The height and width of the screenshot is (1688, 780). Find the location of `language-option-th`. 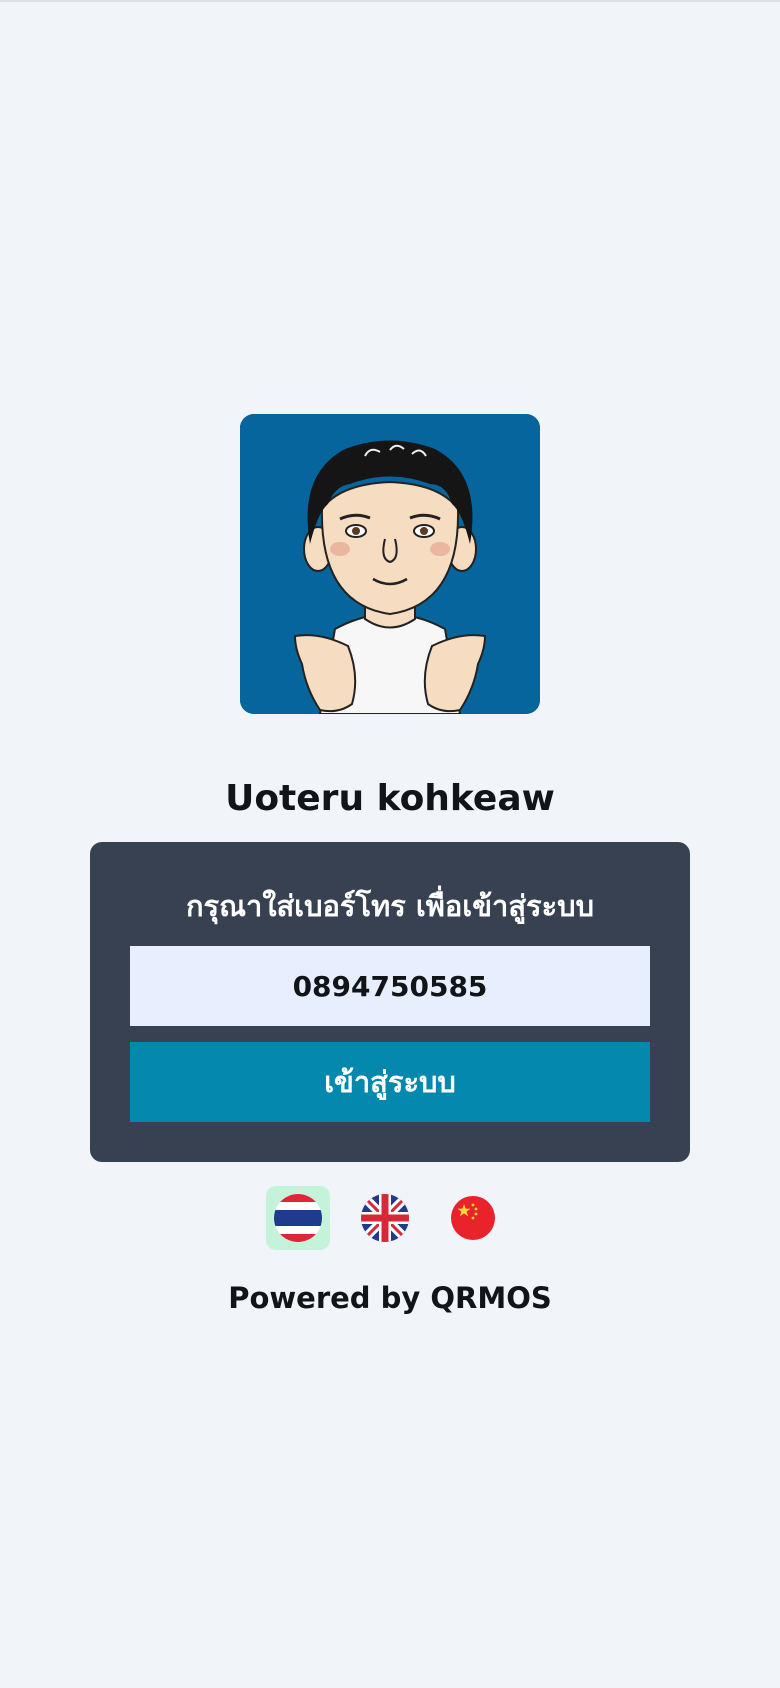

language-option-th is located at coordinates (298, 1218).